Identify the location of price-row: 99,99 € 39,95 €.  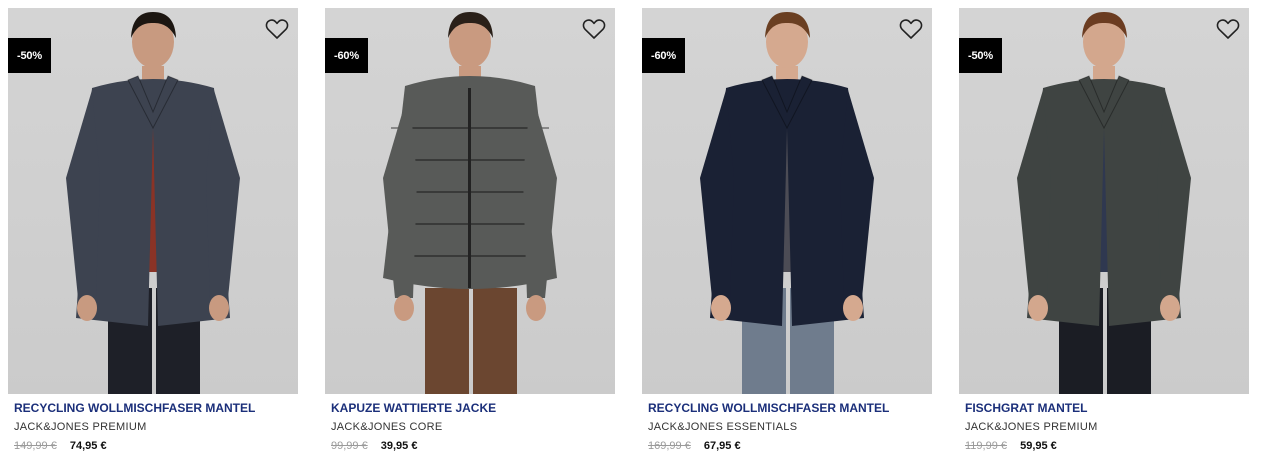
(374, 446).